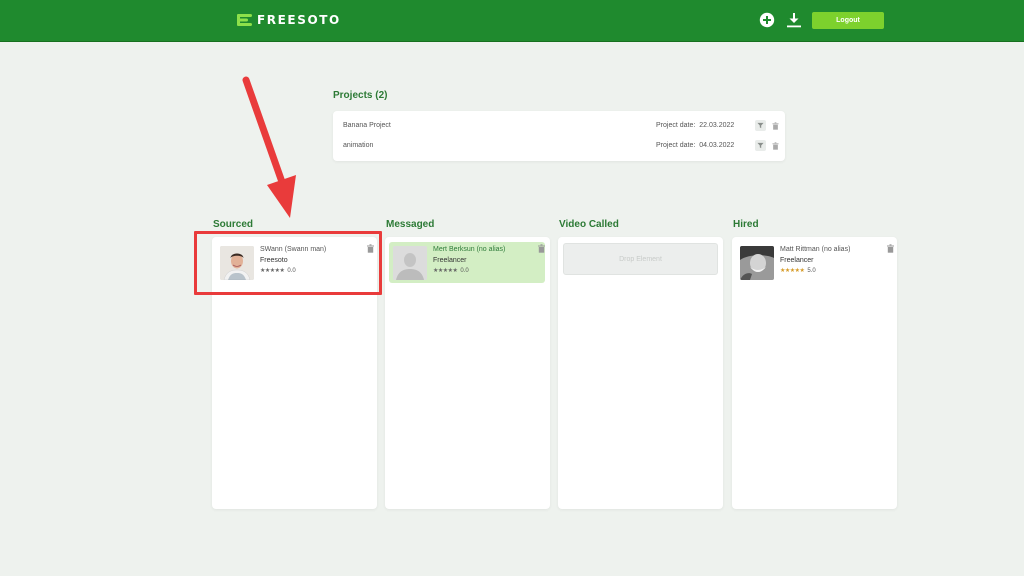 The height and width of the screenshot is (576, 1024). Describe the element at coordinates (367, 125) in the screenshot. I see `project-name: Banana Project` at that location.